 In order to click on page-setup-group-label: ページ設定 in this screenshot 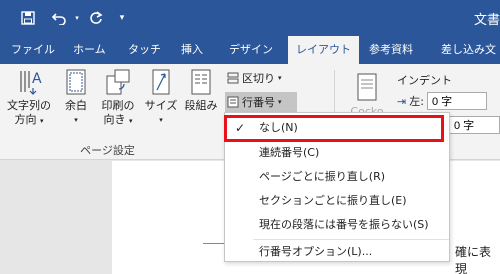, I will do `click(107, 150)`.